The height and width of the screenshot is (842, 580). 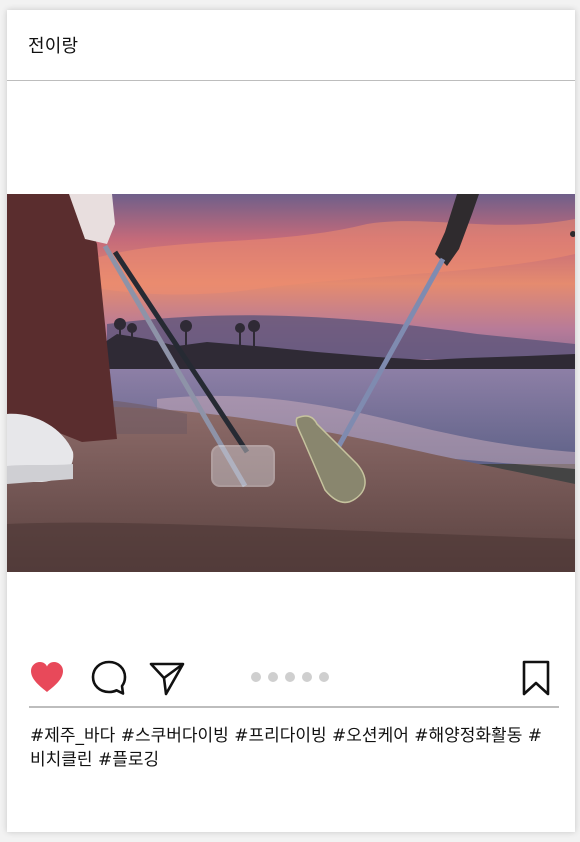 I want to click on carousel-indicator, so click(x=290, y=677).